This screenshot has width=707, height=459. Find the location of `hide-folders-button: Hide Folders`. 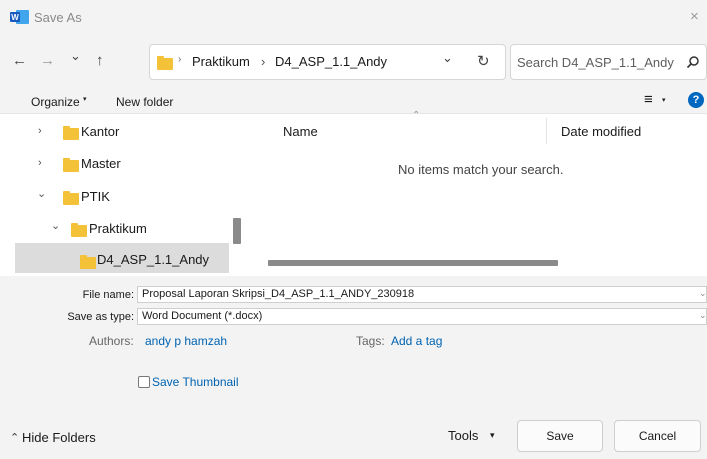

hide-folders-button: Hide Folders is located at coordinates (59, 437).